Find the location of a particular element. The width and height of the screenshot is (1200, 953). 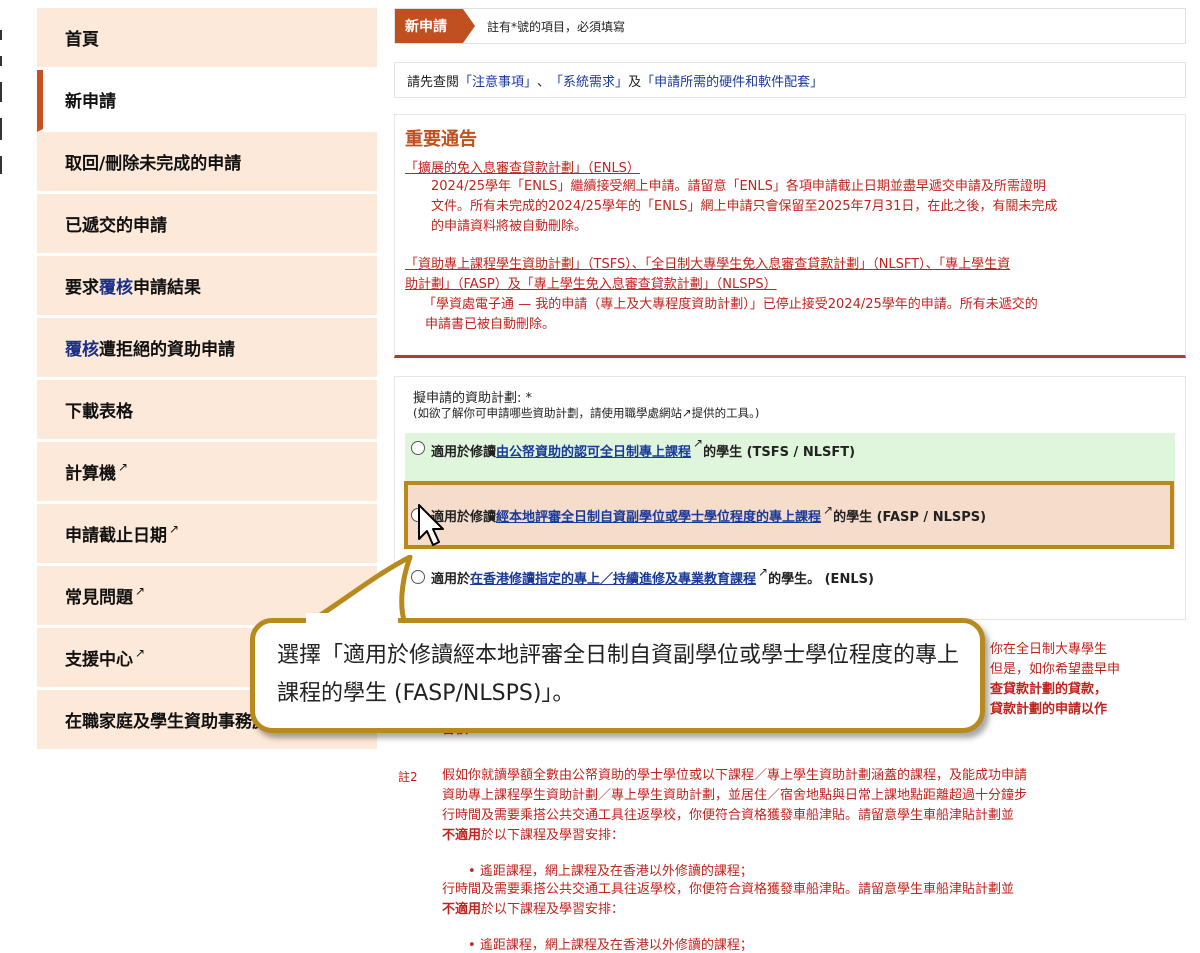

links-prefix: 請先查閱 is located at coordinates (433, 82).